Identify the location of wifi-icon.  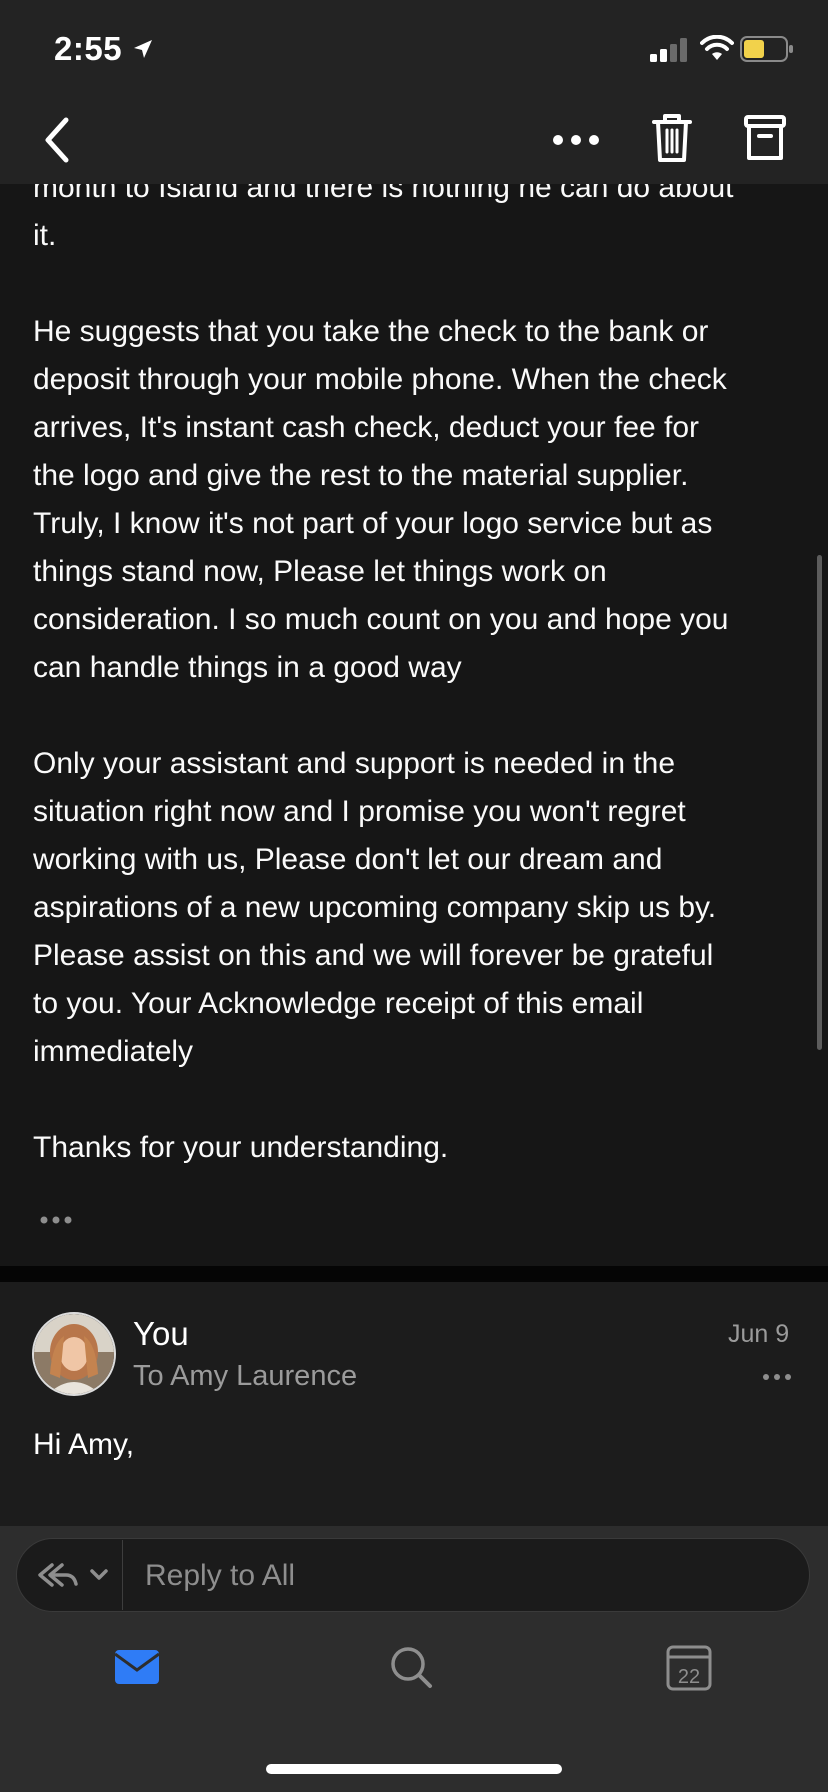
(717, 47).